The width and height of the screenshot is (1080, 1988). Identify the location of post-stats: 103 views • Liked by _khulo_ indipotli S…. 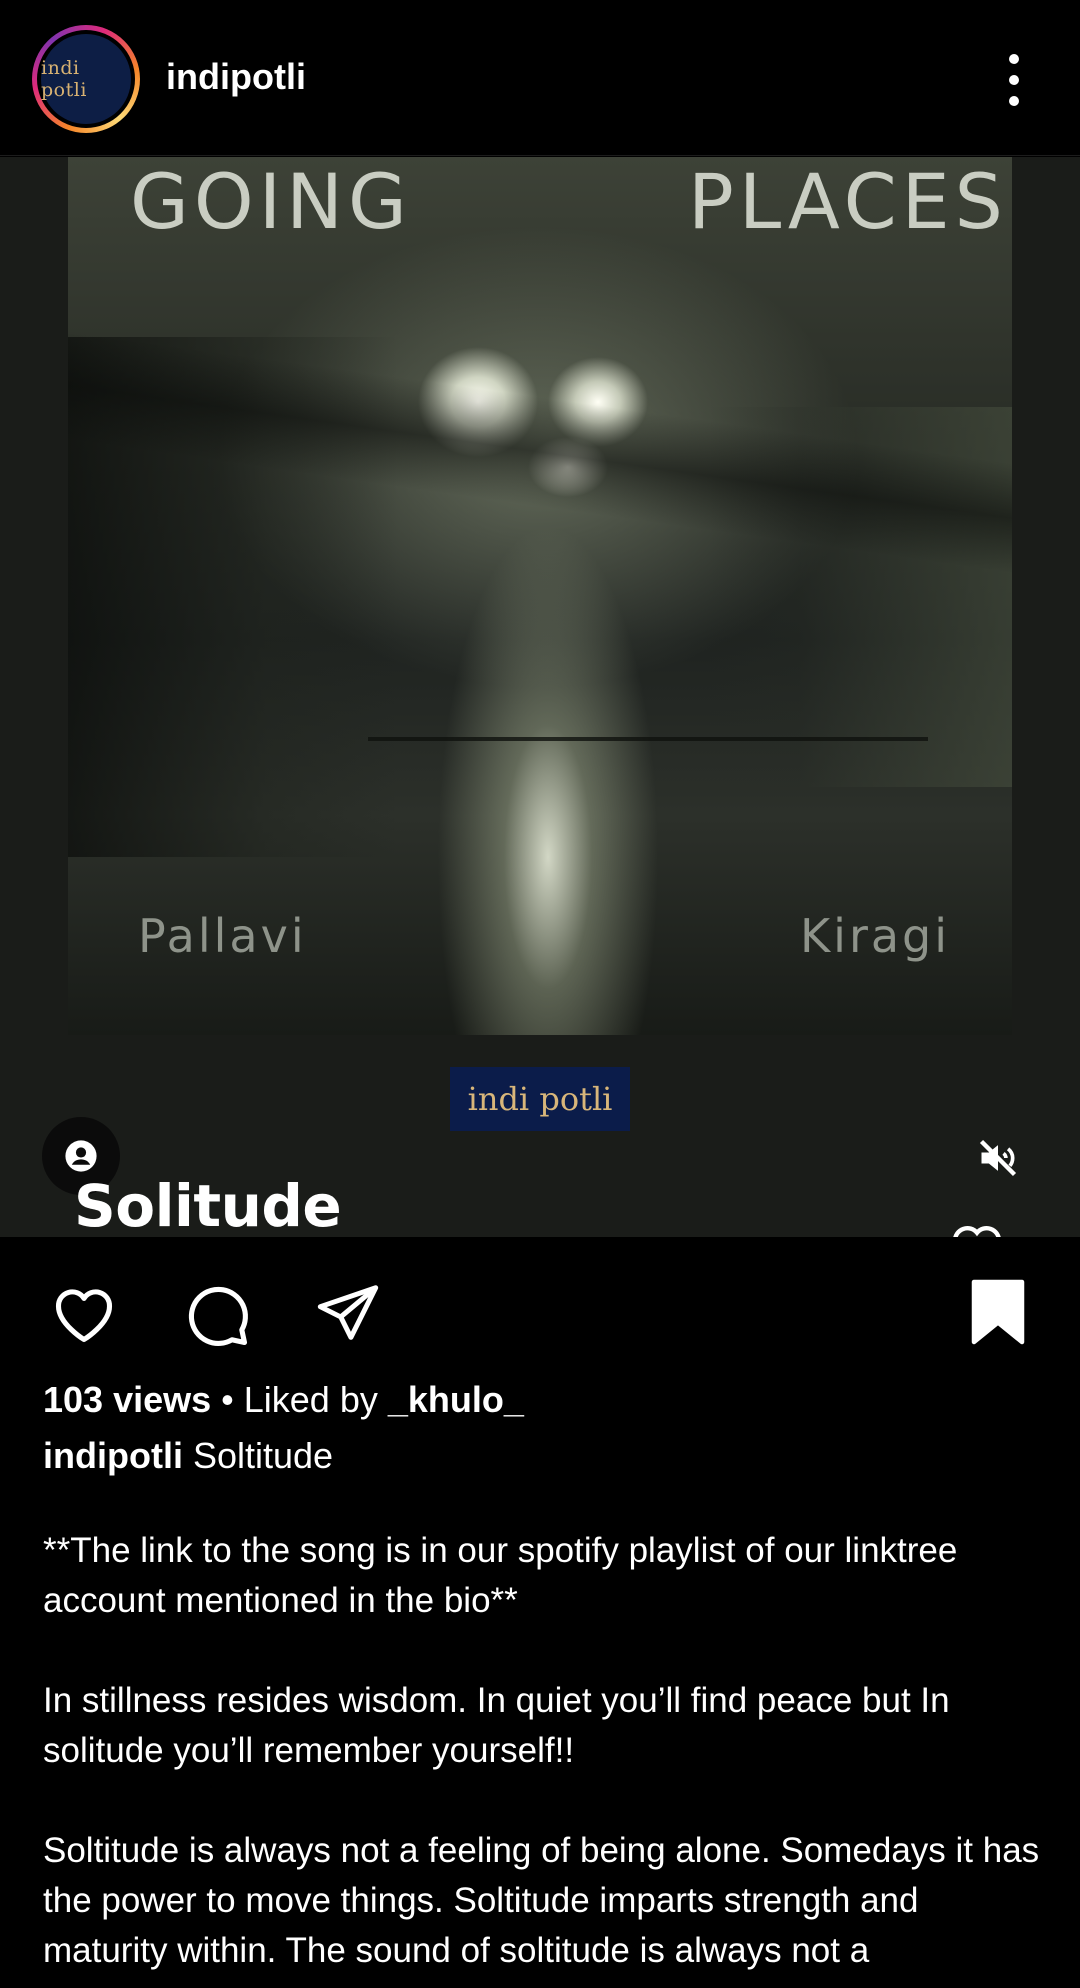
(543, 1428).